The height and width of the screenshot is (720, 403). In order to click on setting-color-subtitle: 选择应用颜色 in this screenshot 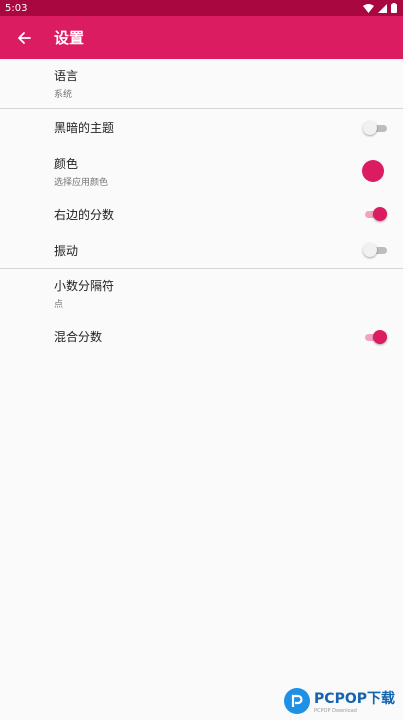, I will do `click(81, 182)`.